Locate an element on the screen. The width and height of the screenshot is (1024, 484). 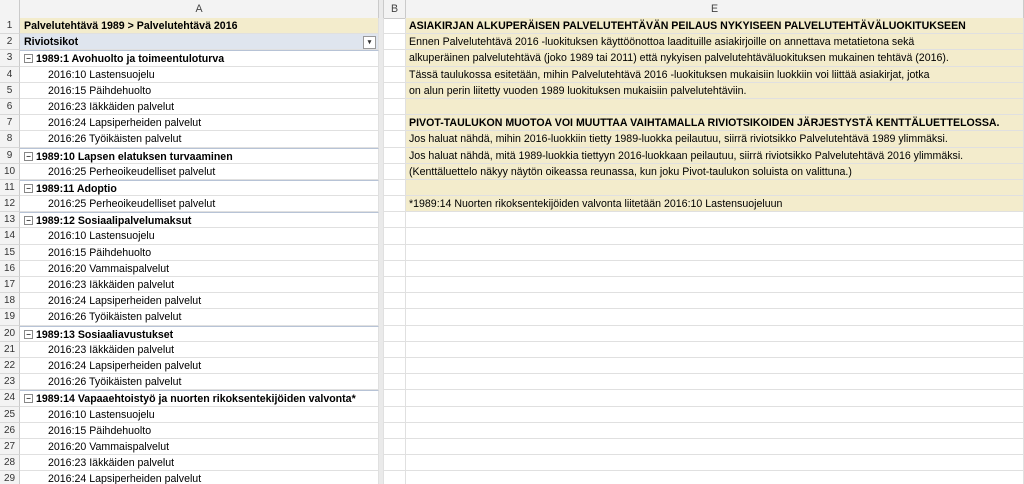
row-number: 2 is located at coordinates (10, 42).